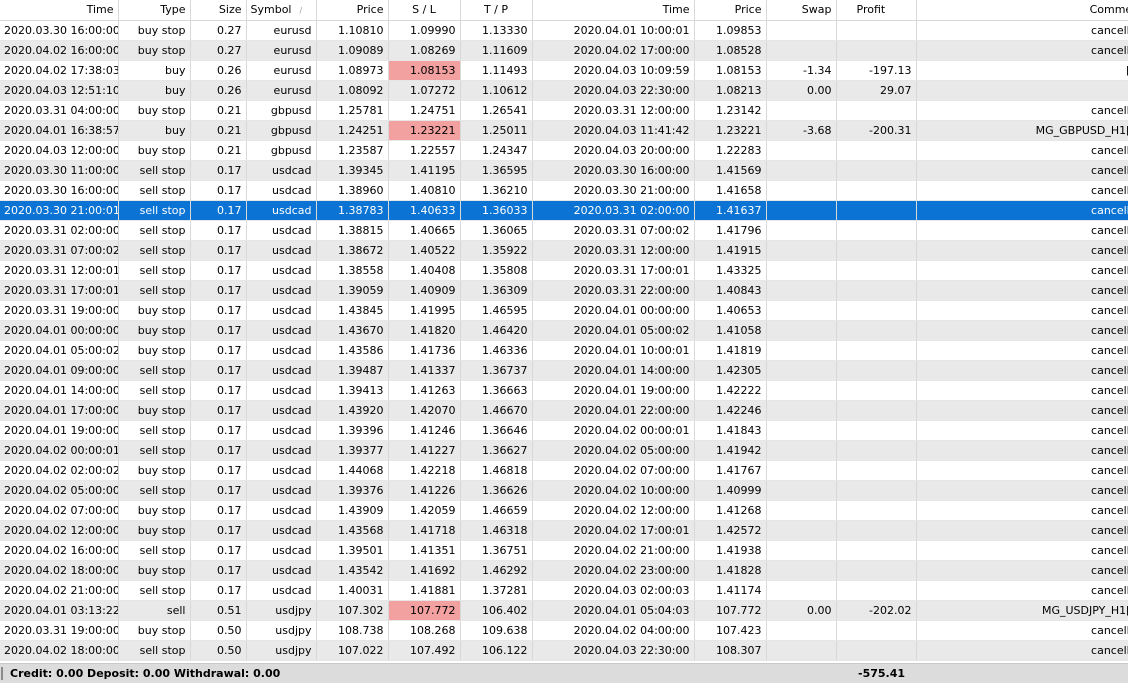 The image size is (1128, 683). Describe the element at coordinates (496, 50) in the screenshot. I see `cell-tp: 1.11609` at that location.